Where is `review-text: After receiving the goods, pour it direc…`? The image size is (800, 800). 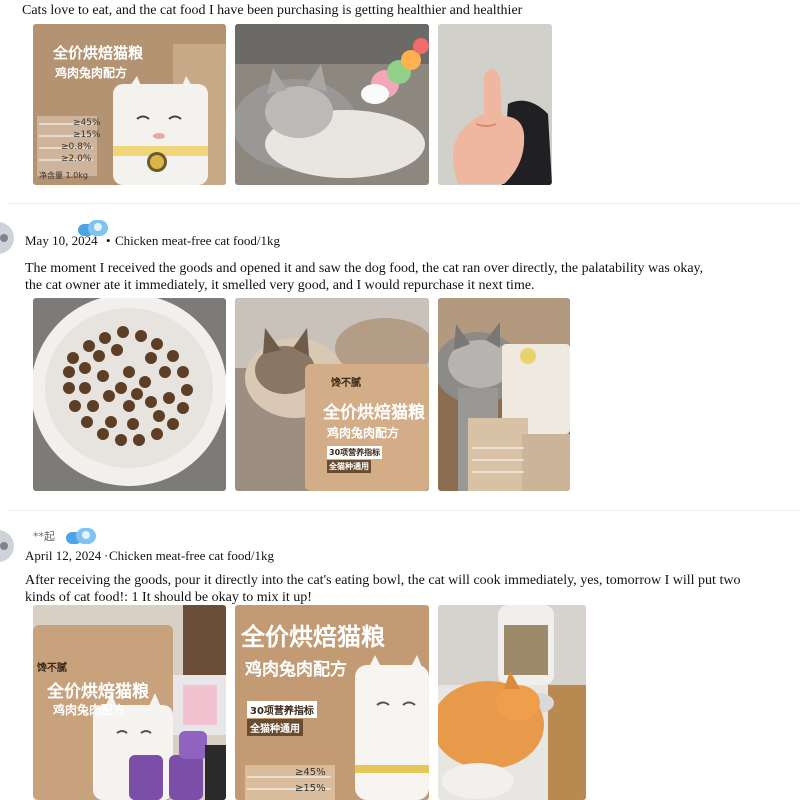
review-text: After receiving the goods, pour it direc… is located at coordinates (383, 580).